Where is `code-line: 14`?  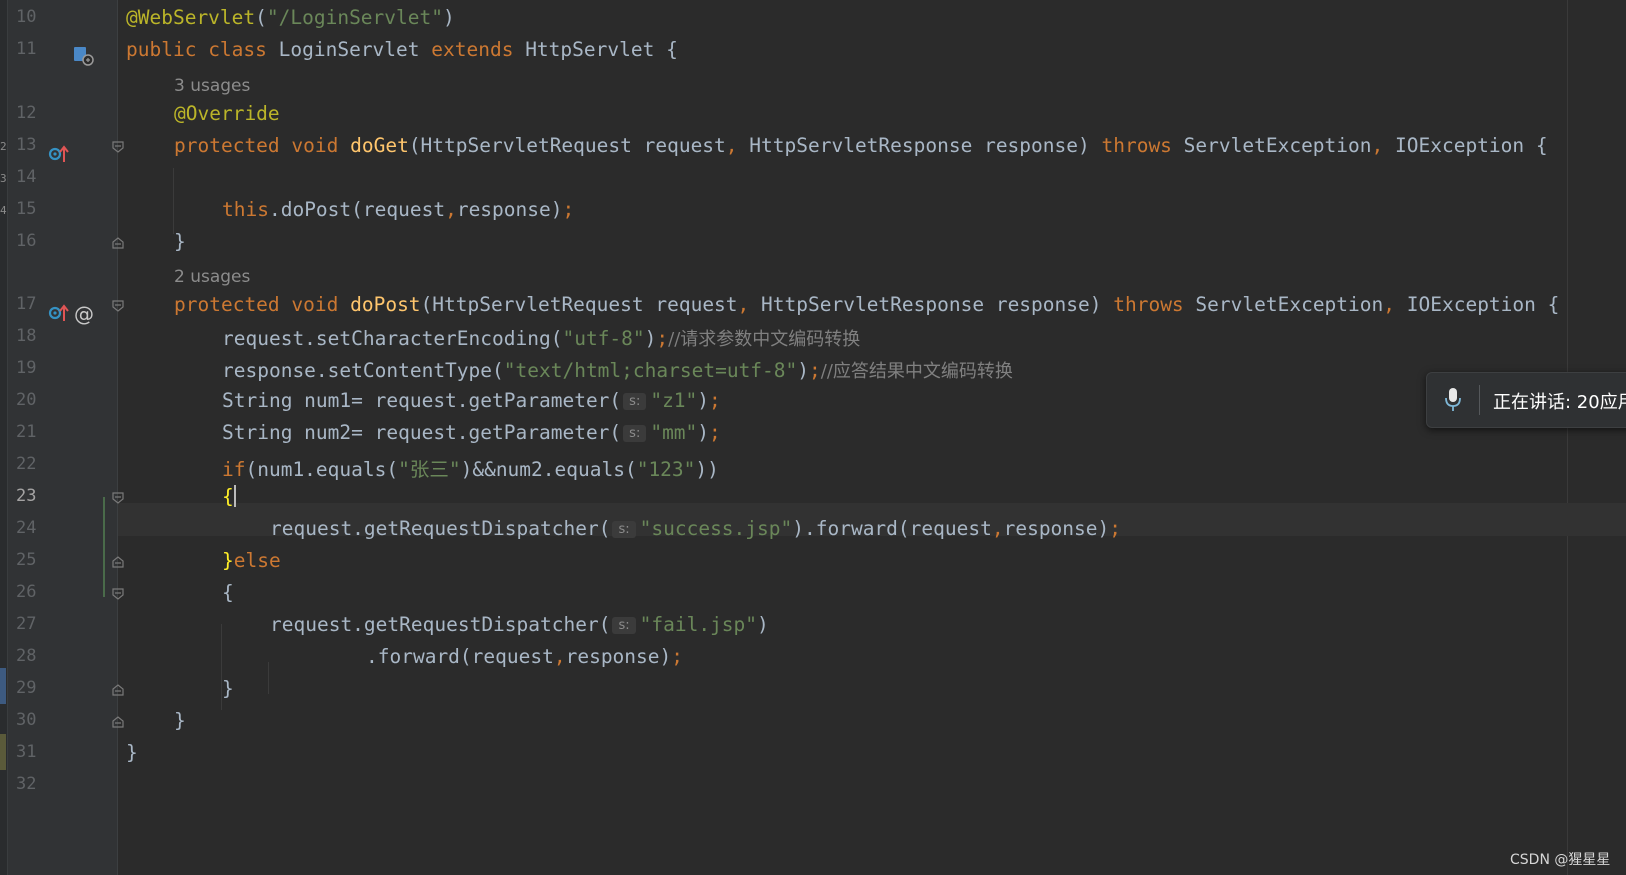
code-line: 14 is located at coordinates (813, 176).